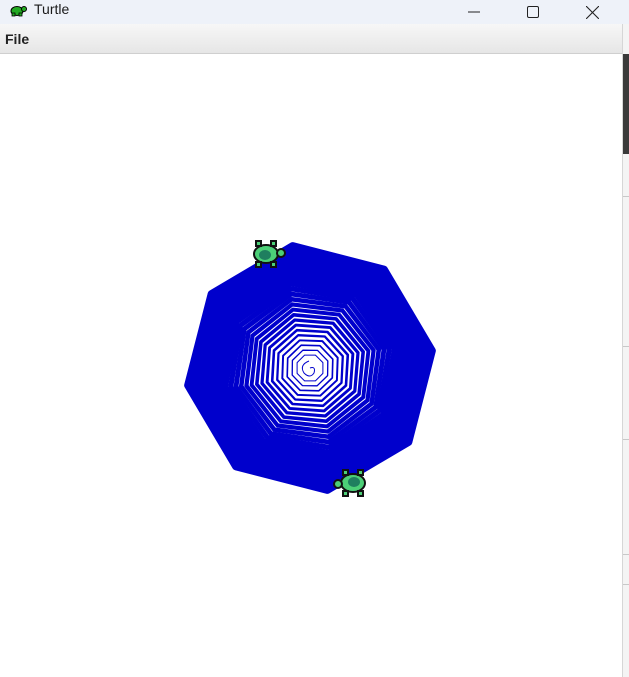 Image resolution: width=629 pixels, height=677 pixels. I want to click on turtle-icon, so click(18, 11).